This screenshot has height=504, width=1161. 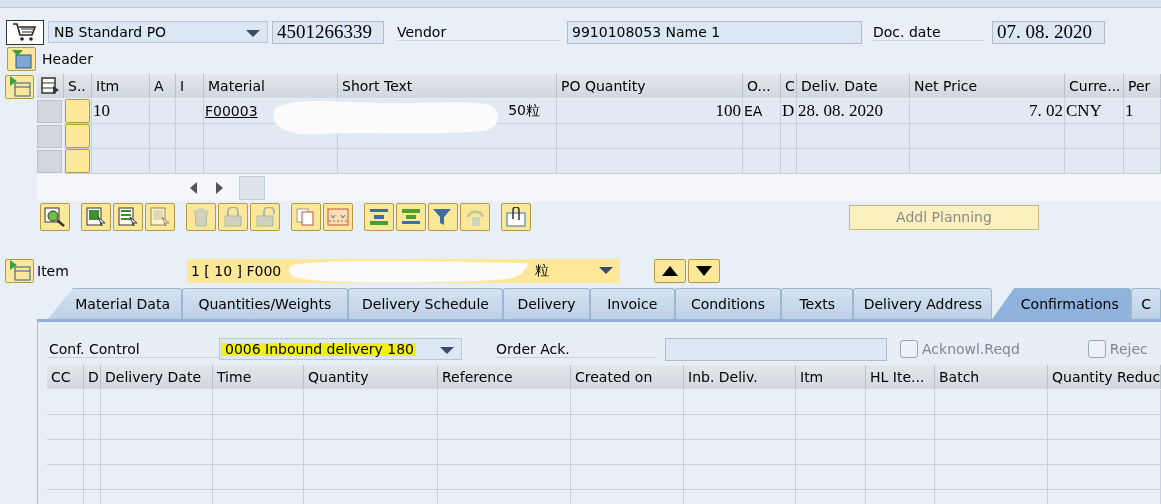 I want to click on column-header: Deliv. Date, so click(x=853, y=86).